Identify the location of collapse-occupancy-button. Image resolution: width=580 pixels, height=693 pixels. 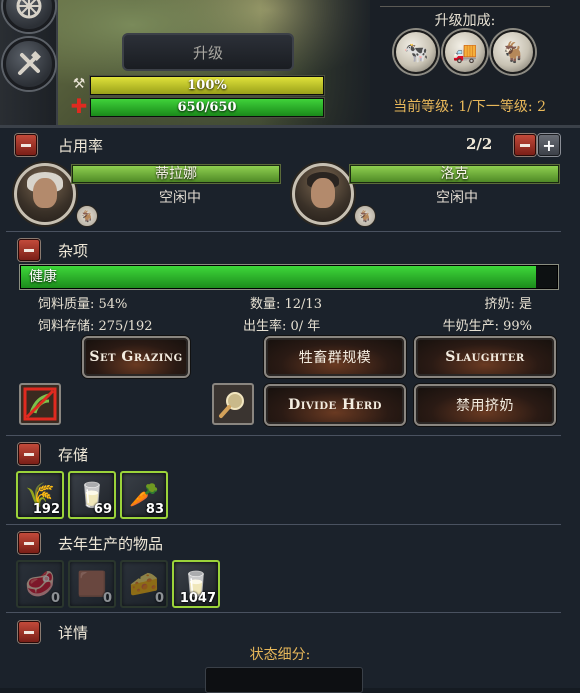
(26, 145).